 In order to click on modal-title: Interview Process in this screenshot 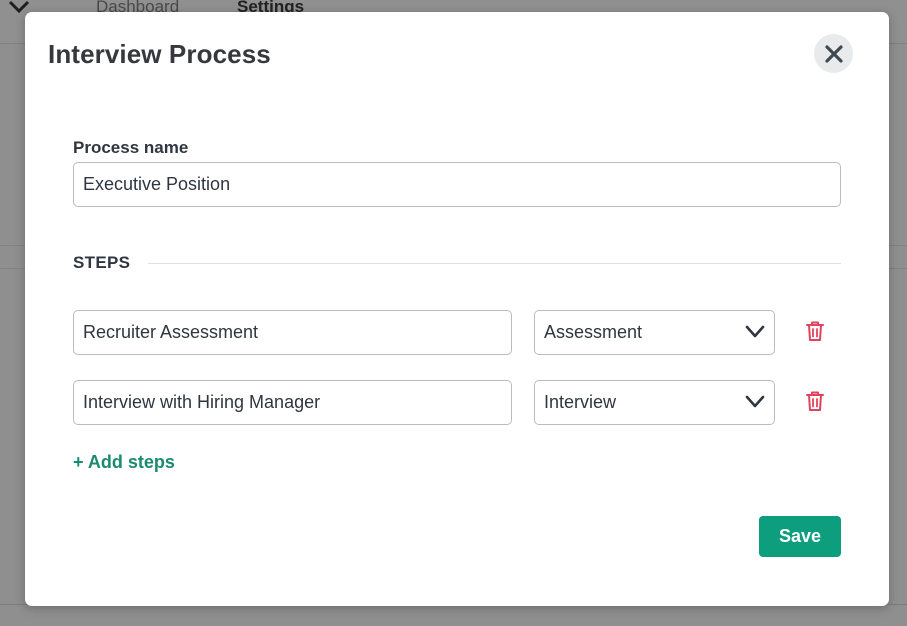, I will do `click(159, 54)`.